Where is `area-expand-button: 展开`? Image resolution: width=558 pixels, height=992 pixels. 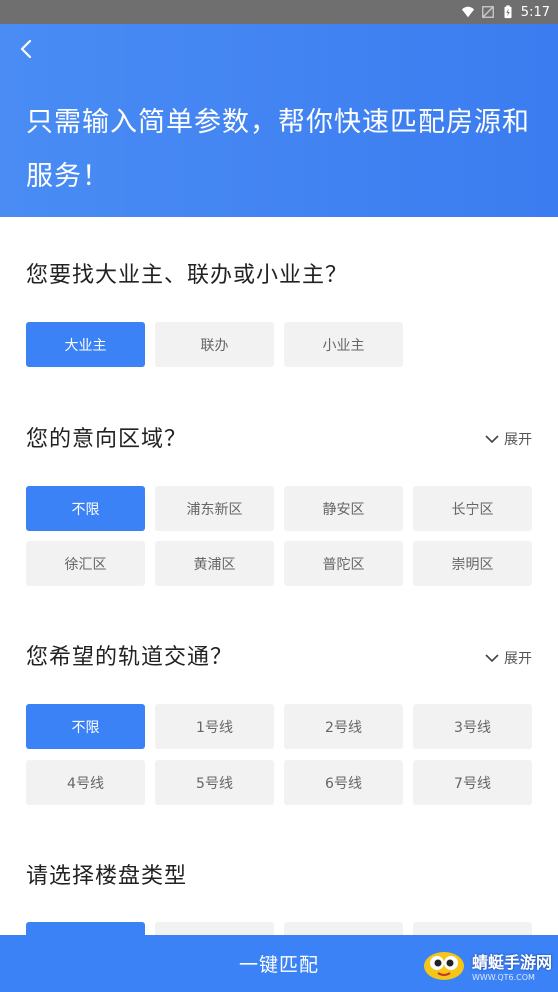
area-expand-button: 展开 is located at coordinates (508, 439).